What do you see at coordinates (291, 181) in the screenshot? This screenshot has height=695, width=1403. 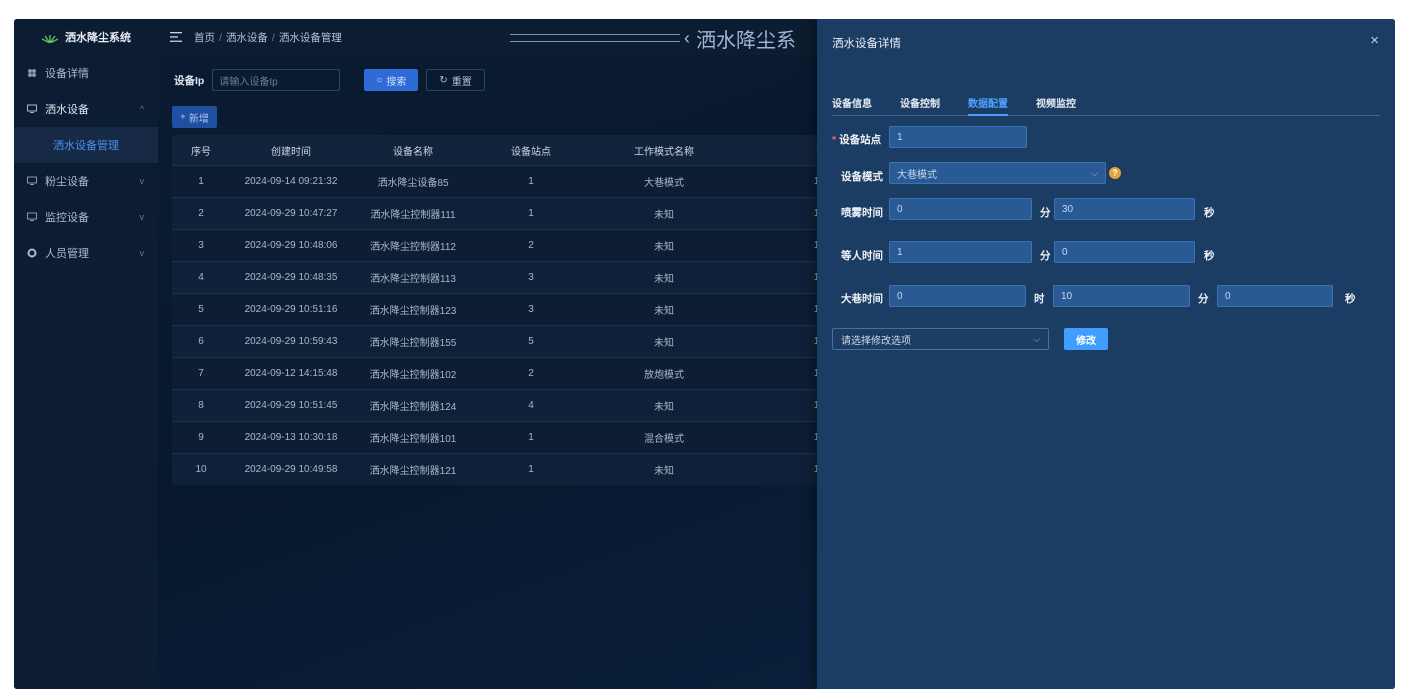 I see `table-cell: 2024-09-14 09:21:32` at bounding box center [291, 181].